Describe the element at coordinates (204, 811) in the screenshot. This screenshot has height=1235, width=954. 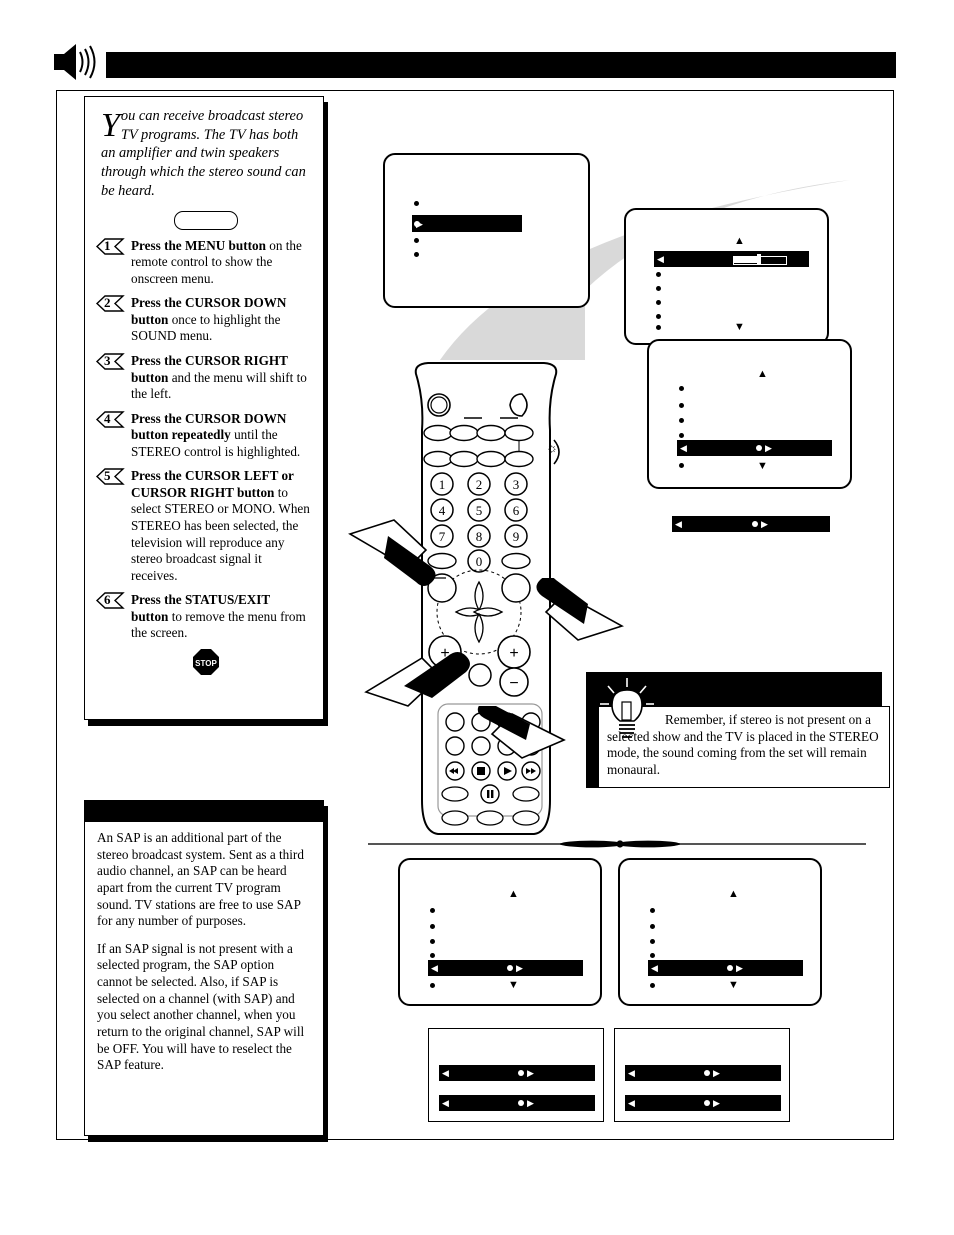
I see `sap-note-header-bar` at that location.